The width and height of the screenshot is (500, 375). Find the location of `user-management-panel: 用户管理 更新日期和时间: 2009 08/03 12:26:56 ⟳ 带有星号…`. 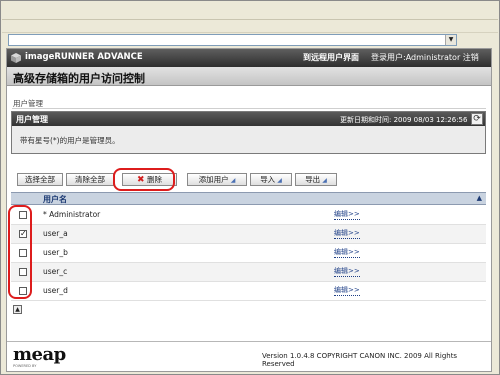

user-management-panel: 用户管理 更新日期和时间: 2009 08/03 12:26:56 ⟳ 带有星号… is located at coordinates (248, 132).